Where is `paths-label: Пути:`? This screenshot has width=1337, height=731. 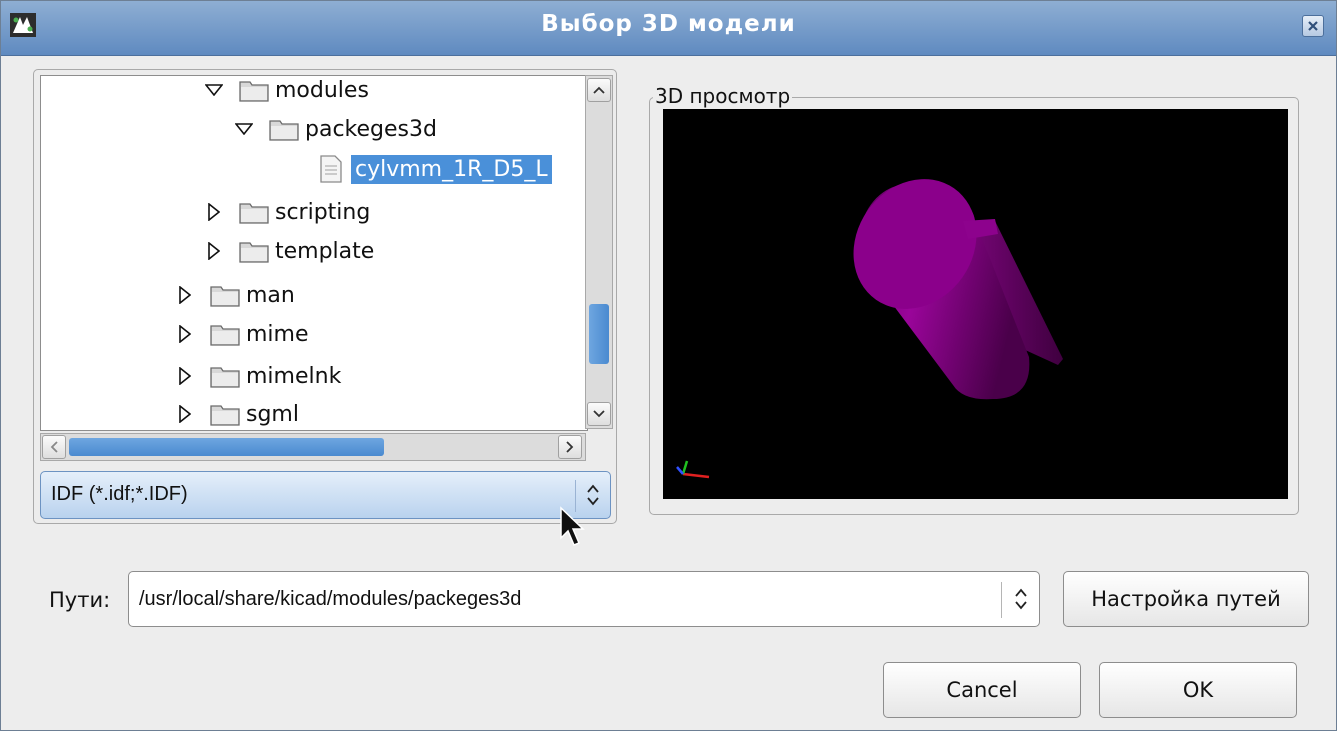 paths-label: Пути: is located at coordinates (80, 600).